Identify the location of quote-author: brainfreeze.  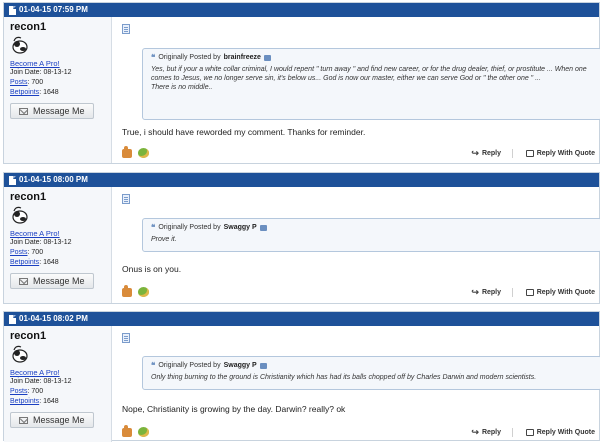
(242, 57).